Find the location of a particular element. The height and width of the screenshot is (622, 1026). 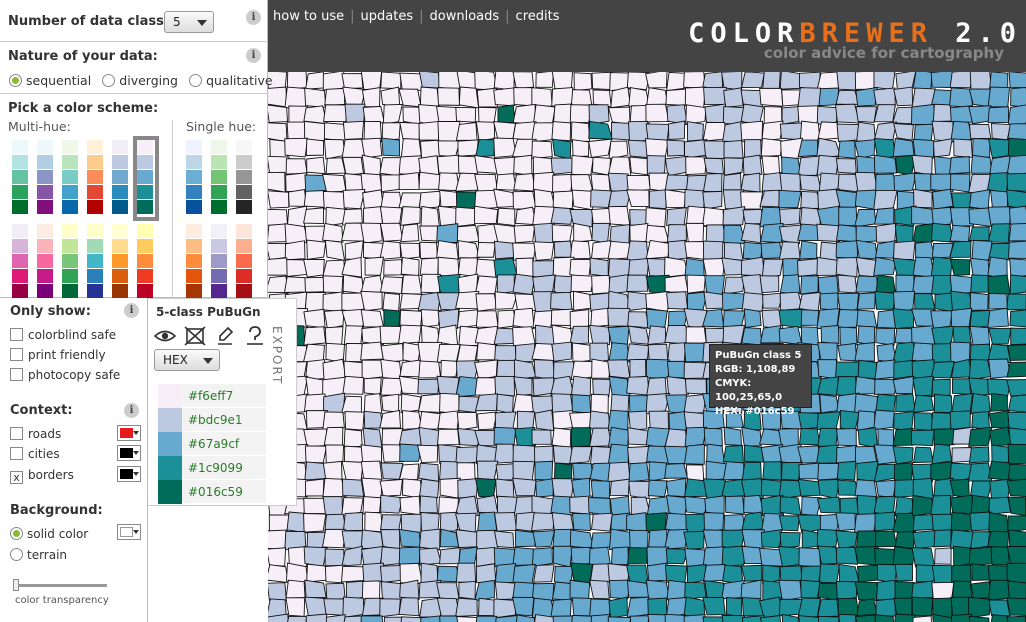

checkbox-icon is located at coordinates (16, 453).